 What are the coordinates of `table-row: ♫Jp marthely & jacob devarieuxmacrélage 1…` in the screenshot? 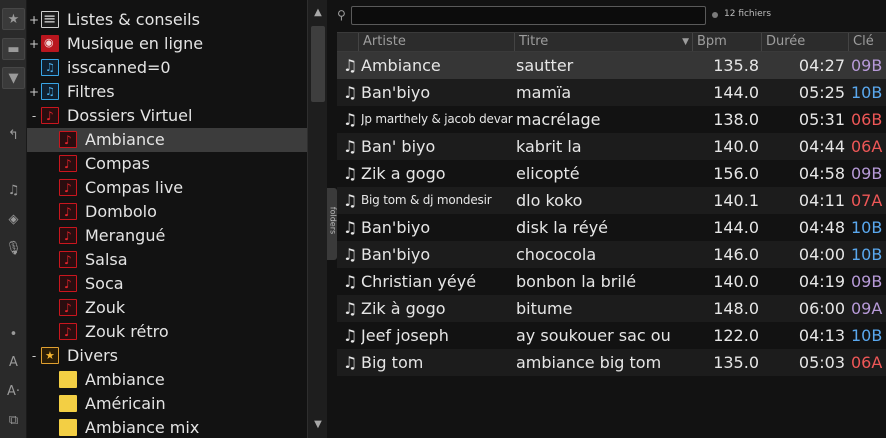 It's located at (611, 119).